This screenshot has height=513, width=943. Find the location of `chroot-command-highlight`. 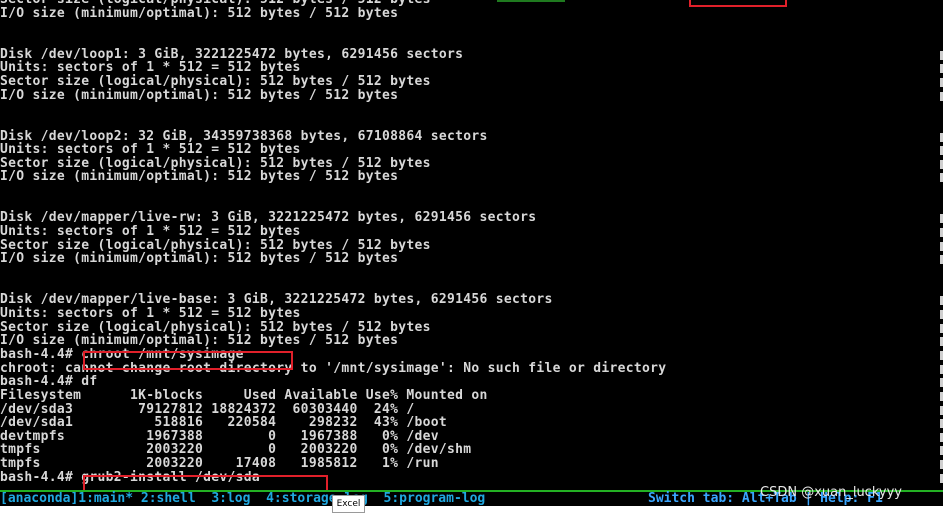

chroot-command-highlight is located at coordinates (188, 360).